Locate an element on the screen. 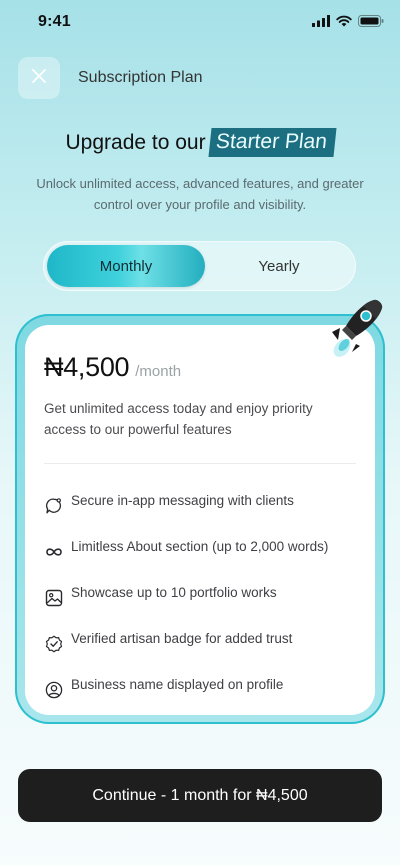 The height and width of the screenshot is (865, 400). status-icons is located at coordinates (348, 23).